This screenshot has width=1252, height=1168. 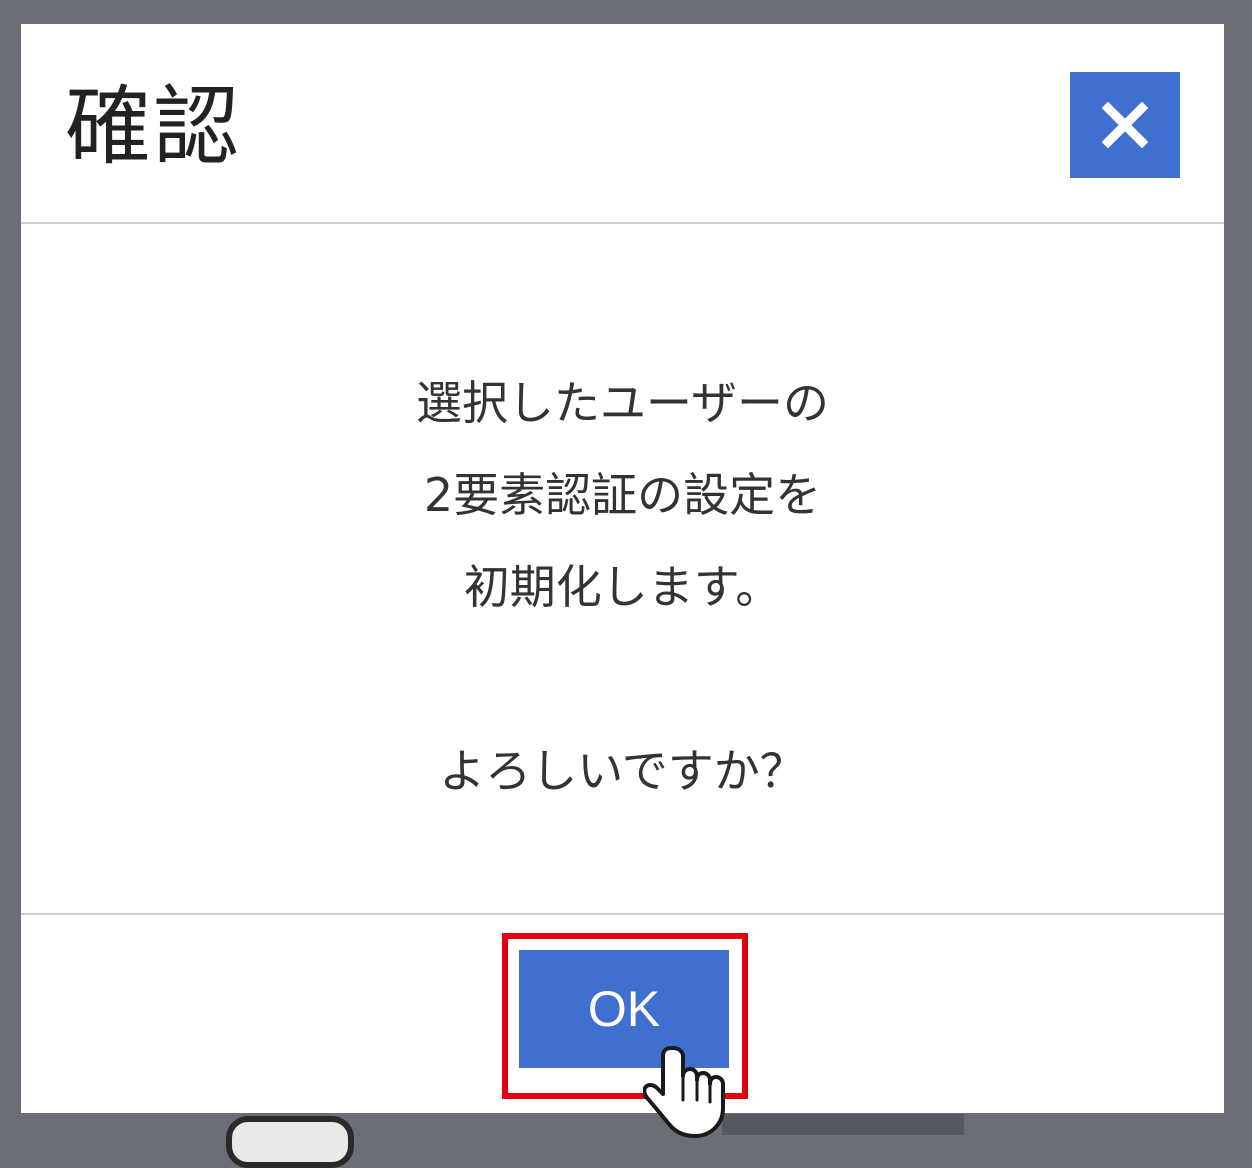 I want to click on message-question-line: よろしいですか？, so click(x=622, y=771).